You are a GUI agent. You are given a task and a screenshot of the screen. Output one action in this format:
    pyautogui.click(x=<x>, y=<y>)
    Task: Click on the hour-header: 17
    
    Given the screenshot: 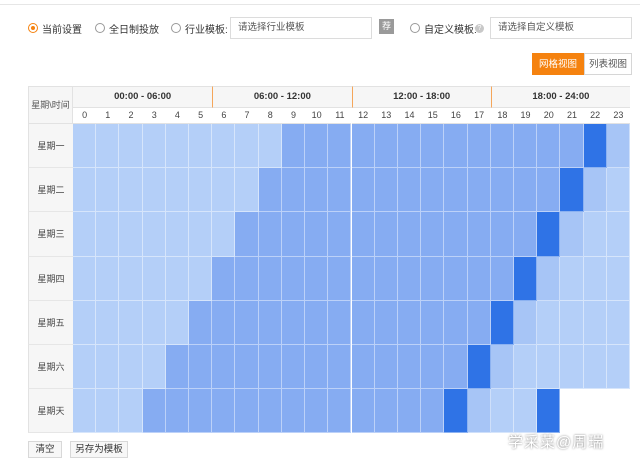 What is the action you would take?
    pyautogui.click(x=479, y=116)
    